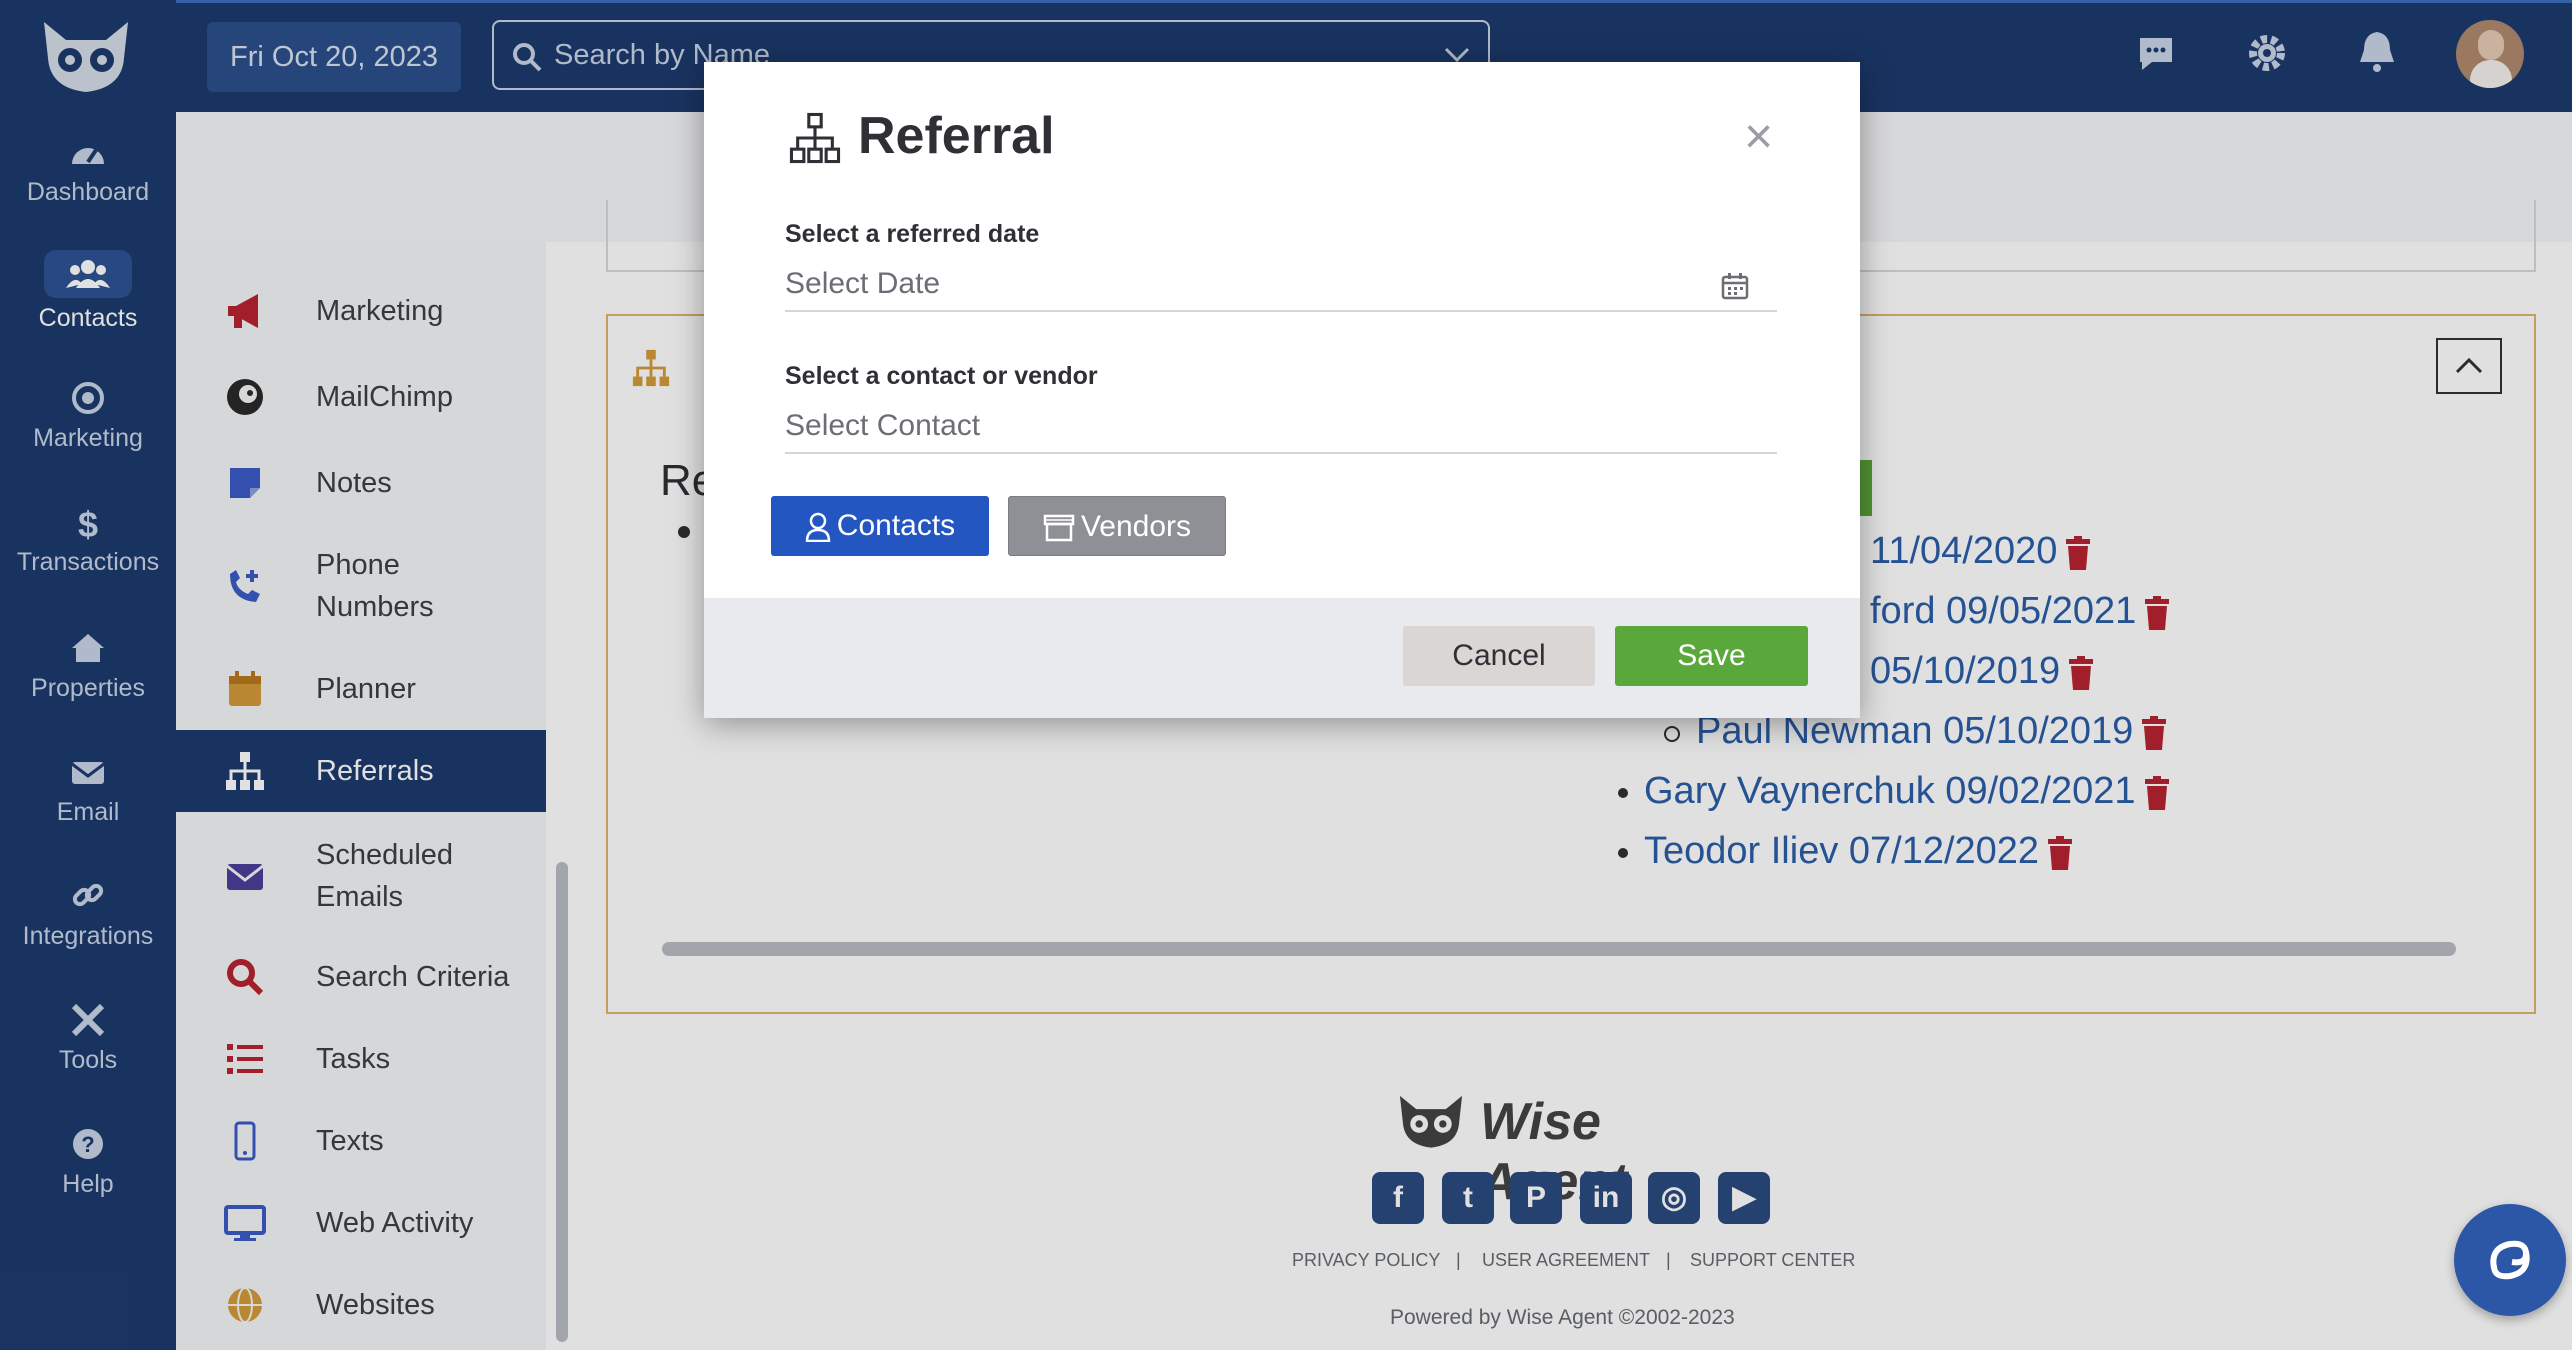 The height and width of the screenshot is (1350, 2572). Describe the element at coordinates (912, 234) in the screenshot. I see `referred-date-label: Select a referred date` at that location.